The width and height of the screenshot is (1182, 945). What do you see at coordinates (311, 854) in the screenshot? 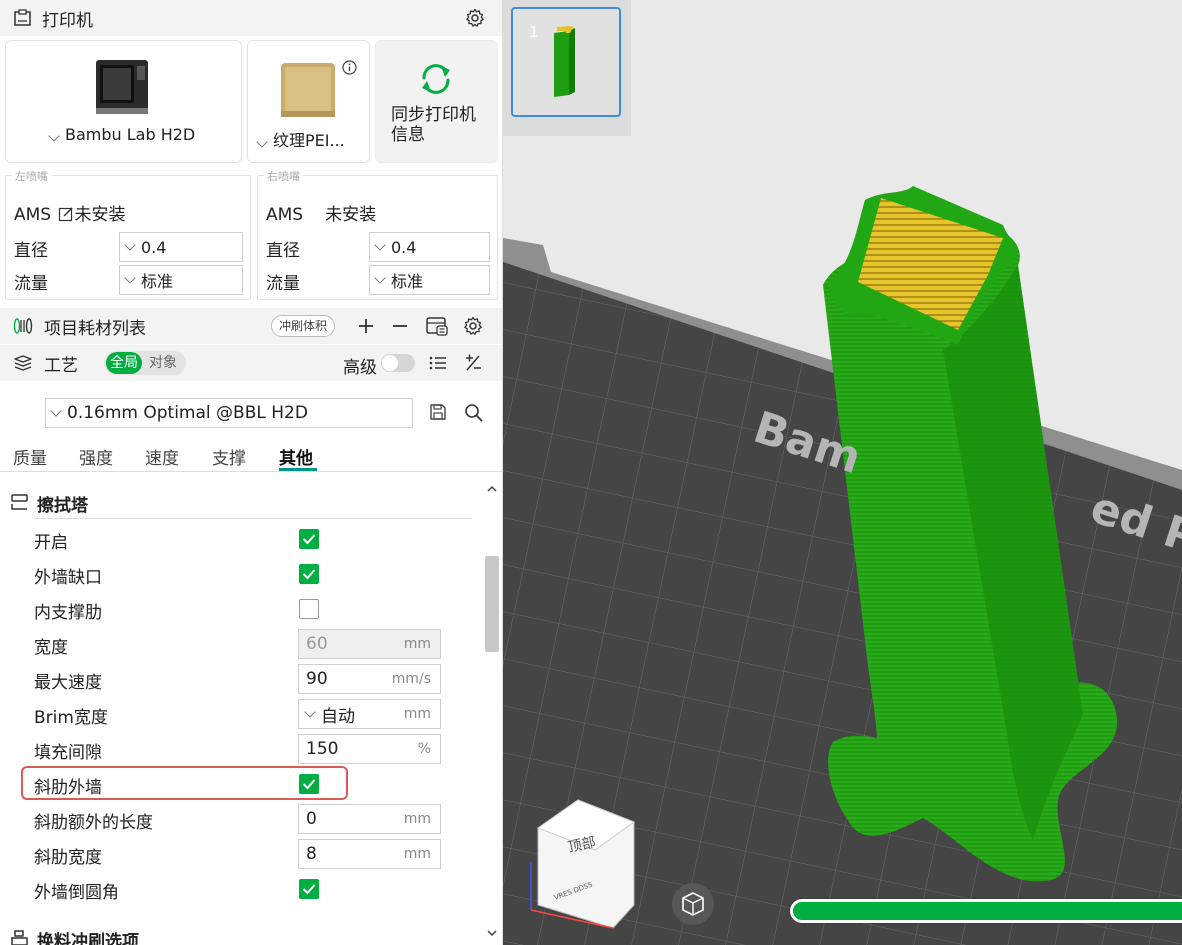
I see `rib-width-value: 8` at bounding box center [311, 854].